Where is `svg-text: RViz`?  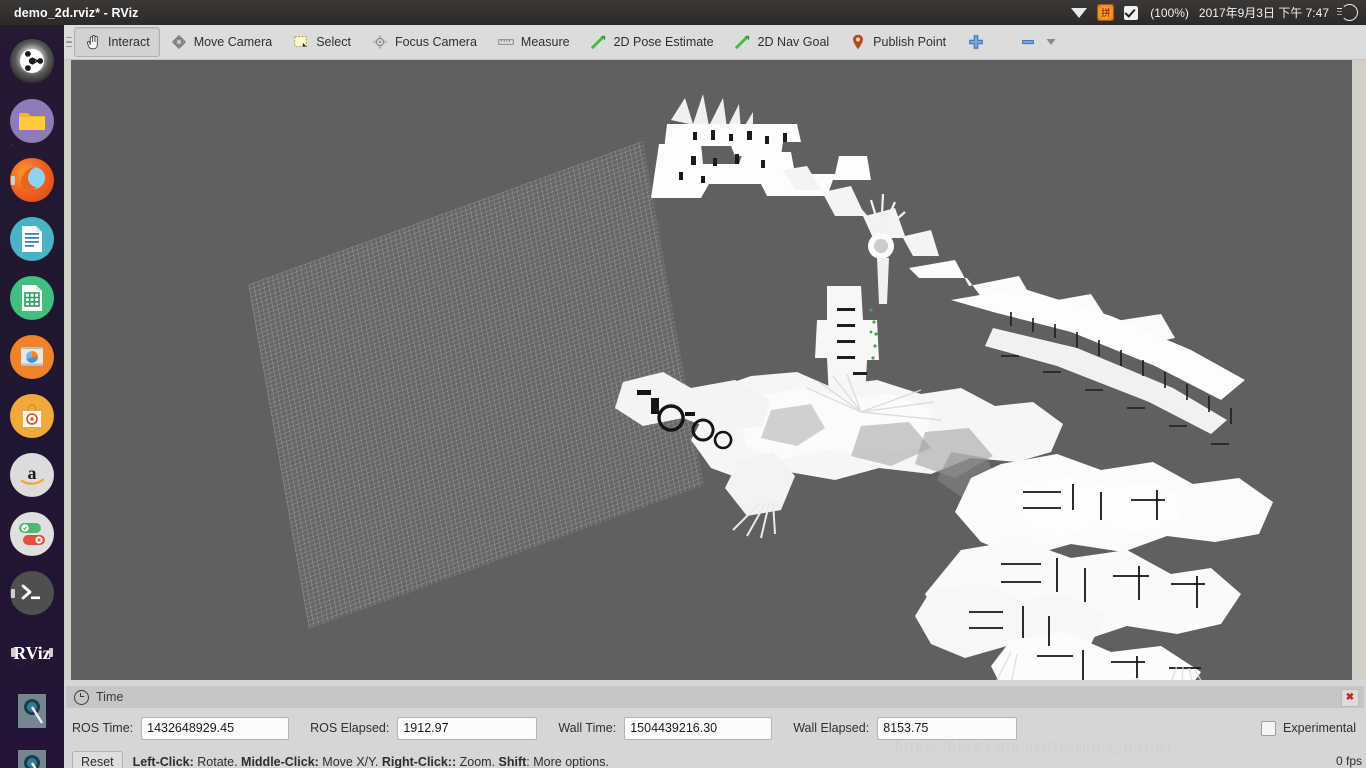
svg-text: RViz is located at coordinates (31, 653).